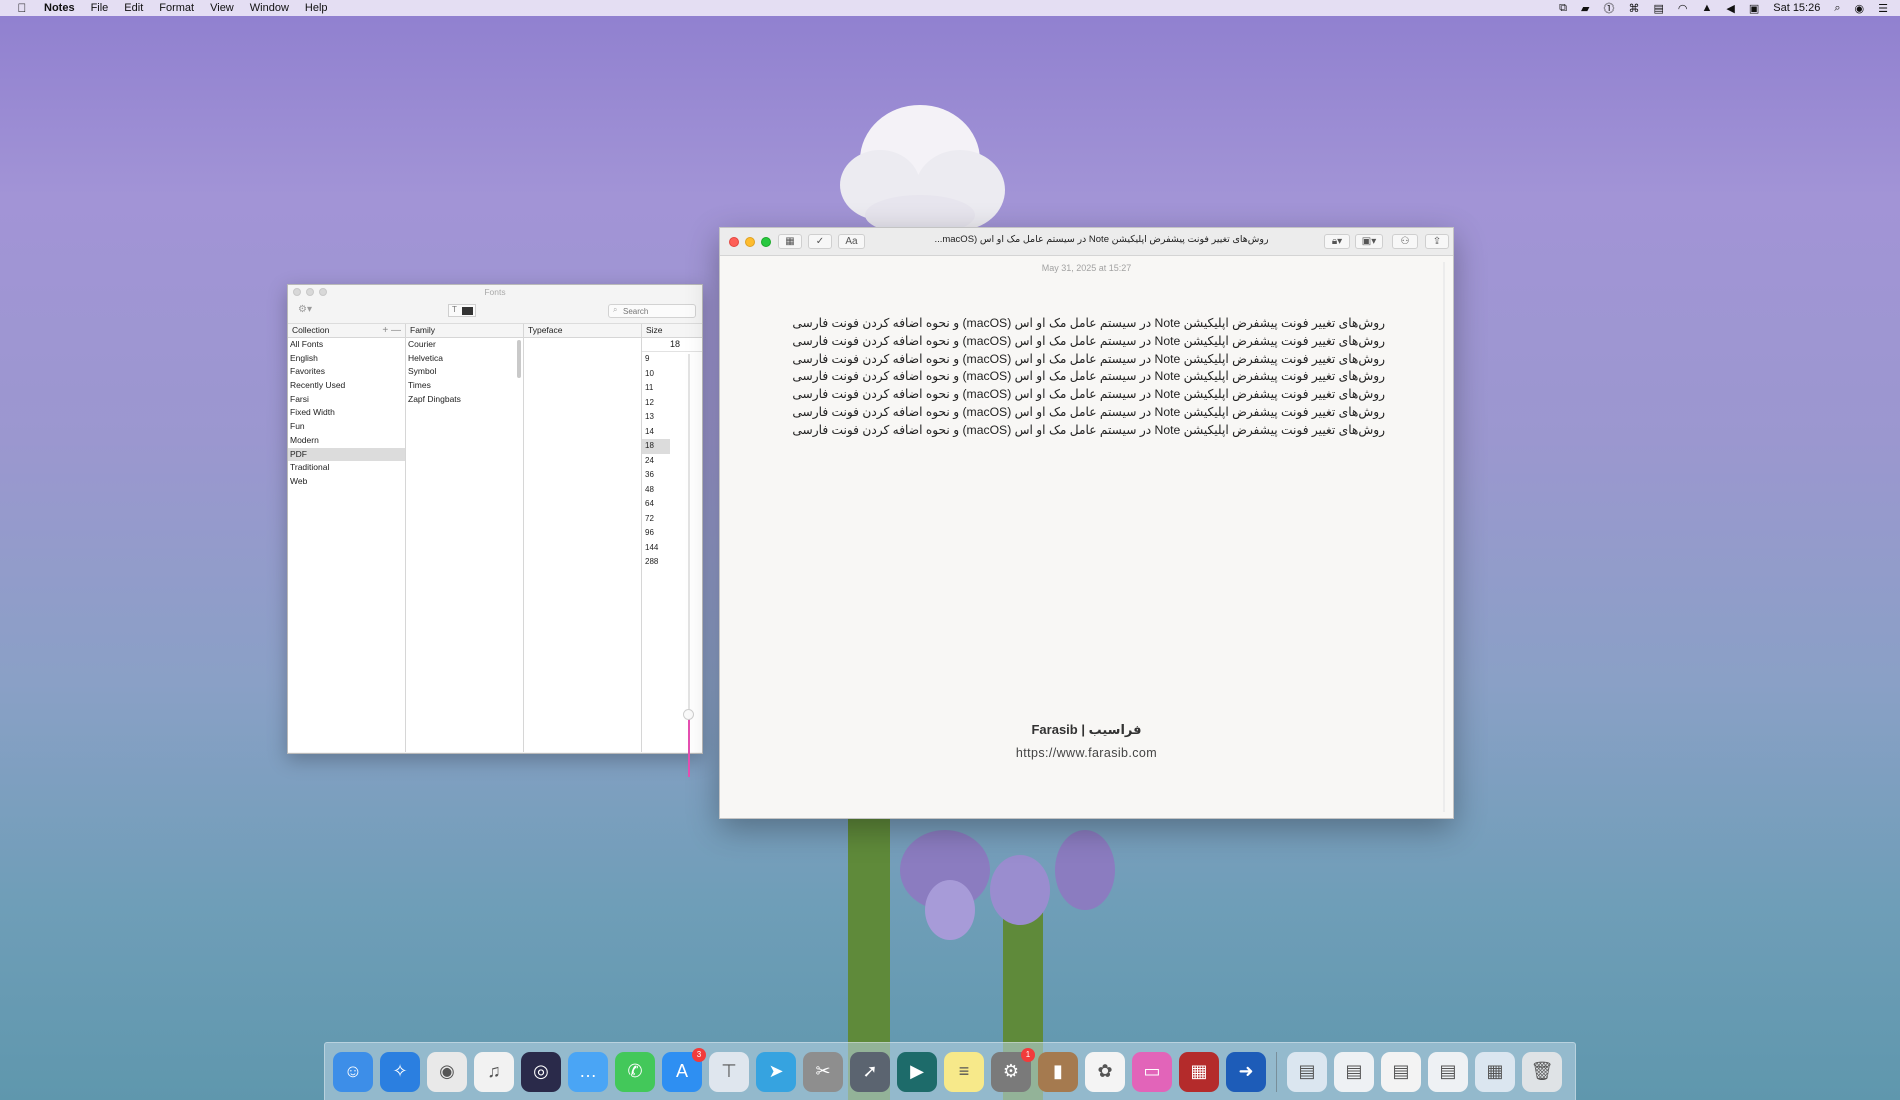 The image size is (1900, 1100). What do you see at coordinates (1796, 8) in the screenshot?
I see `clock: Sat 15:26` at bounding box center [1796, 8].